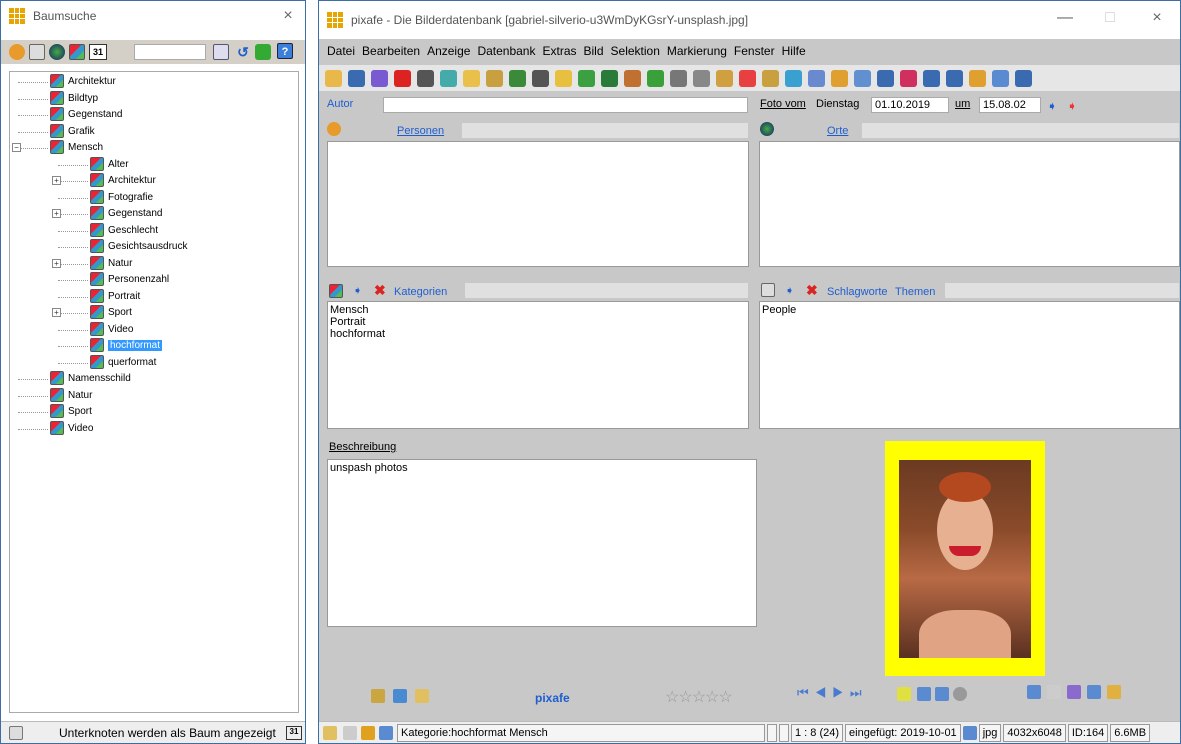 This screenshot has width=1181, height=744. Describe the element at coordinates (857, 292) in the screenshot. I see `schlagworte-label: Schlagworte` at that location.